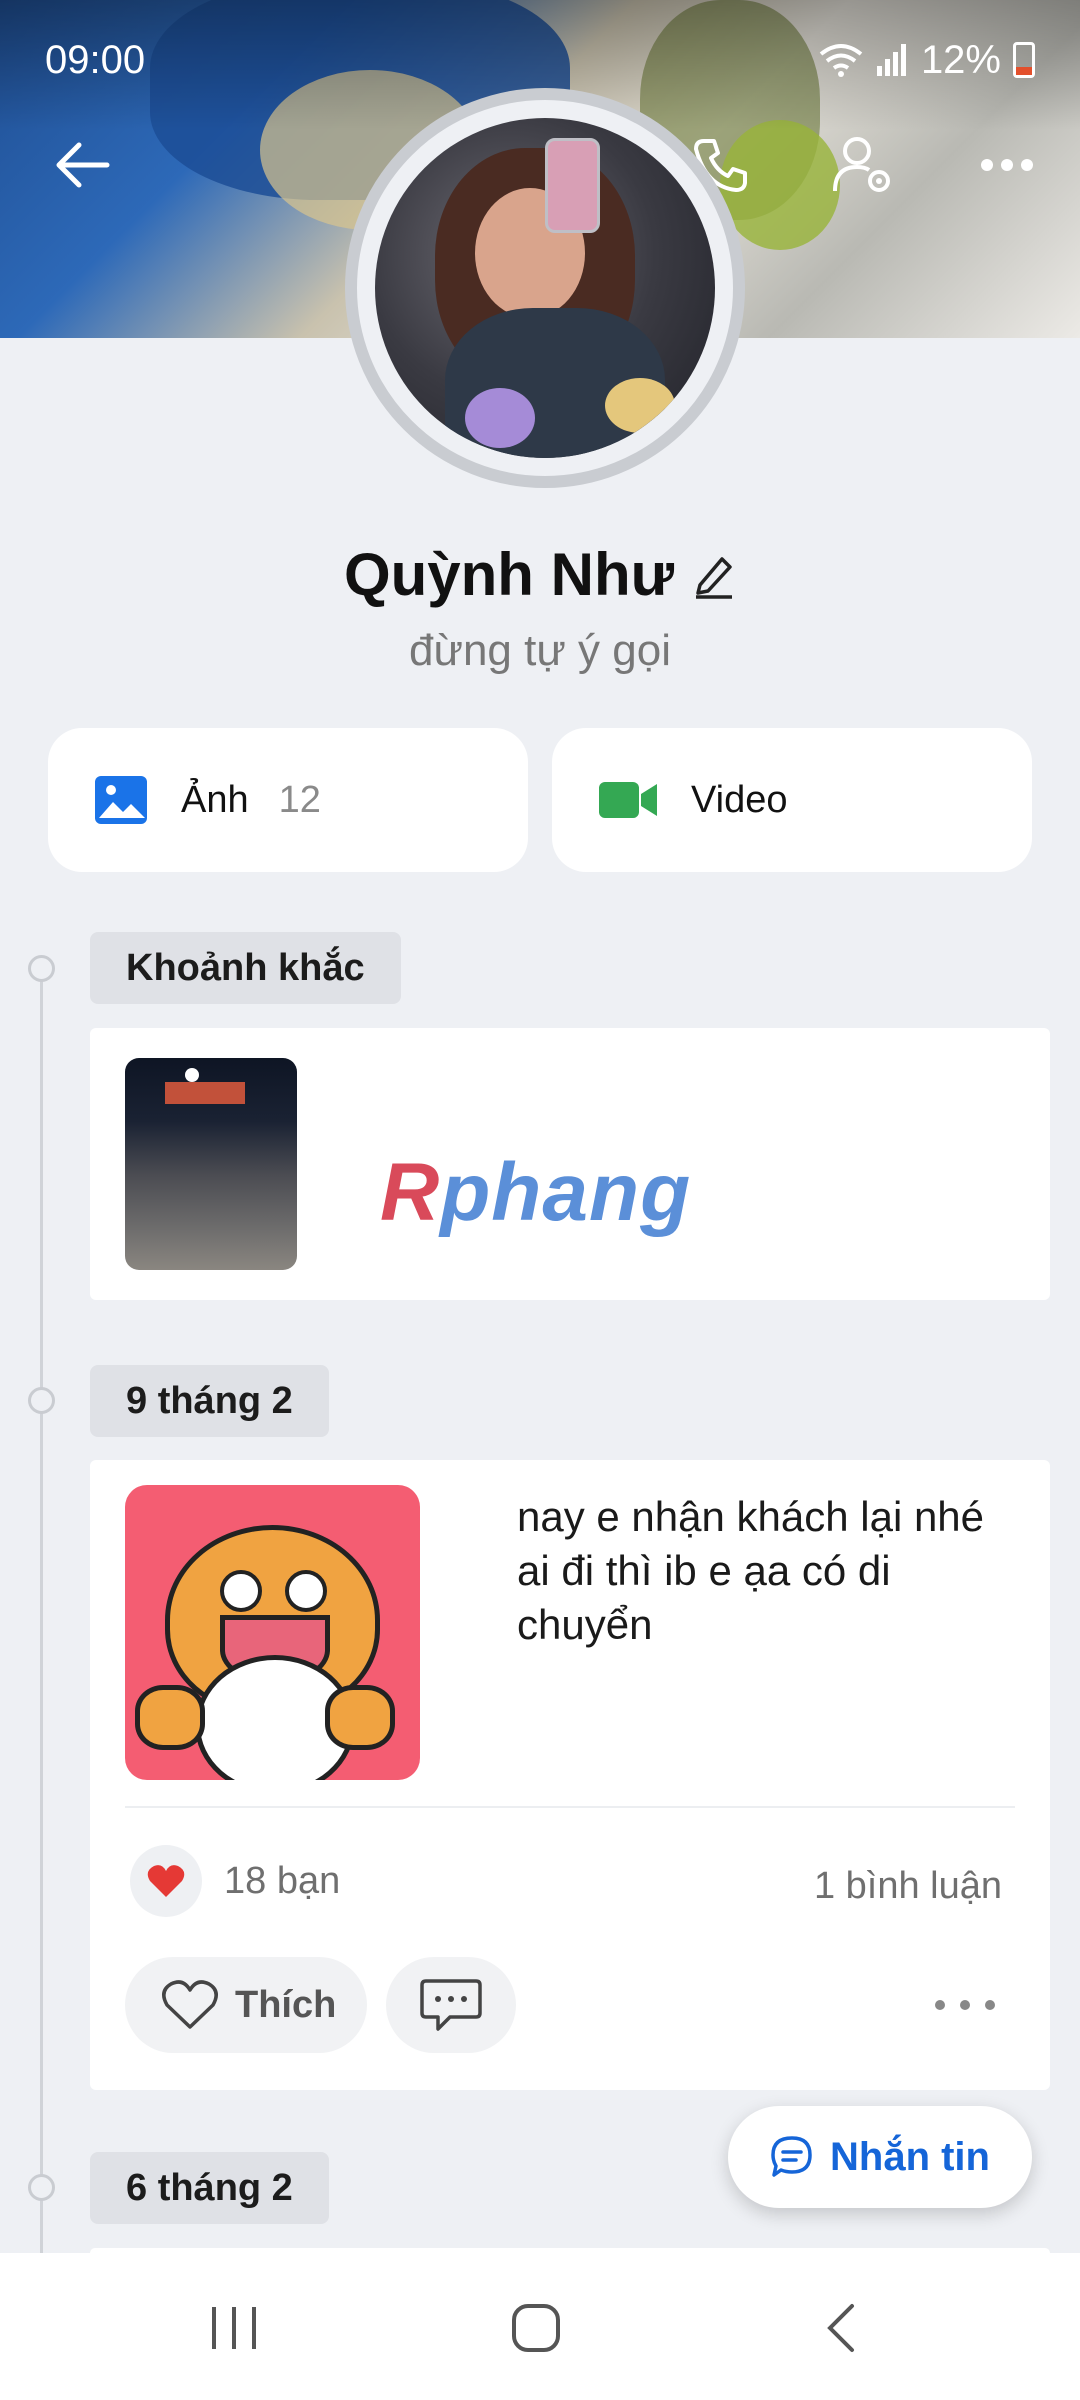  I want to click on image-icon, so click(121, 800).